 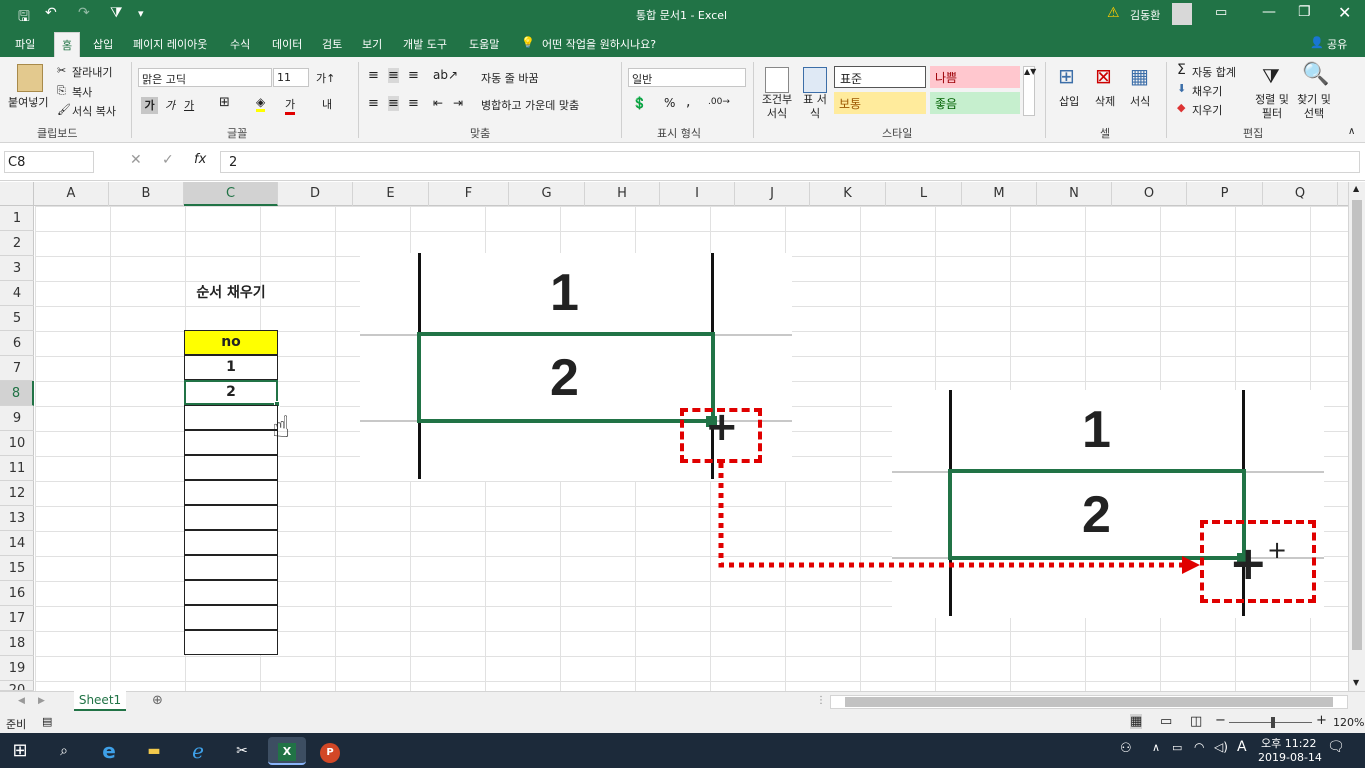 What do you see at coordinates (1126, 748) in the screenshot?
I see `people-icon: ⚇` at bounding box center [1126, 748].